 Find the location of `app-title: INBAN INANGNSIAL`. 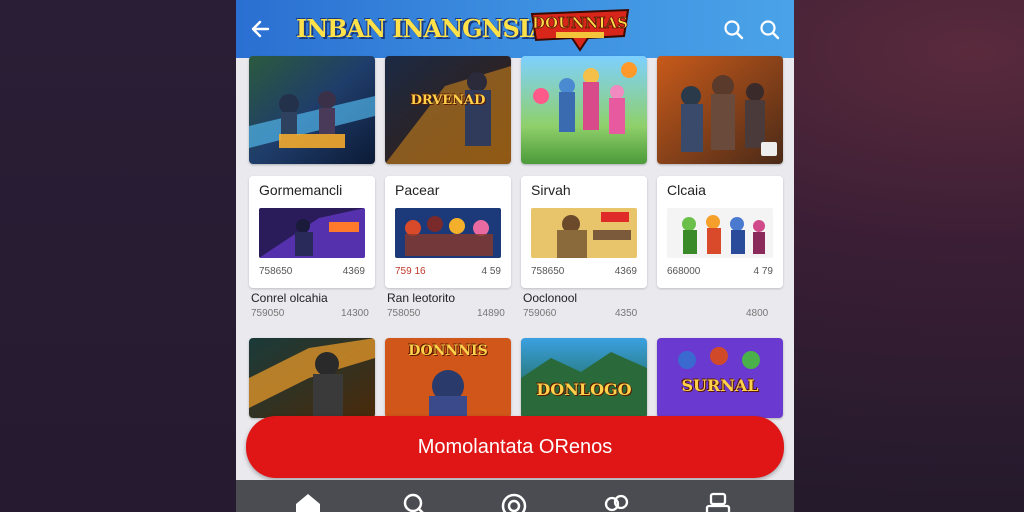

app-title: INBAN INANGNSIAL is located at coordinates (430, 28).